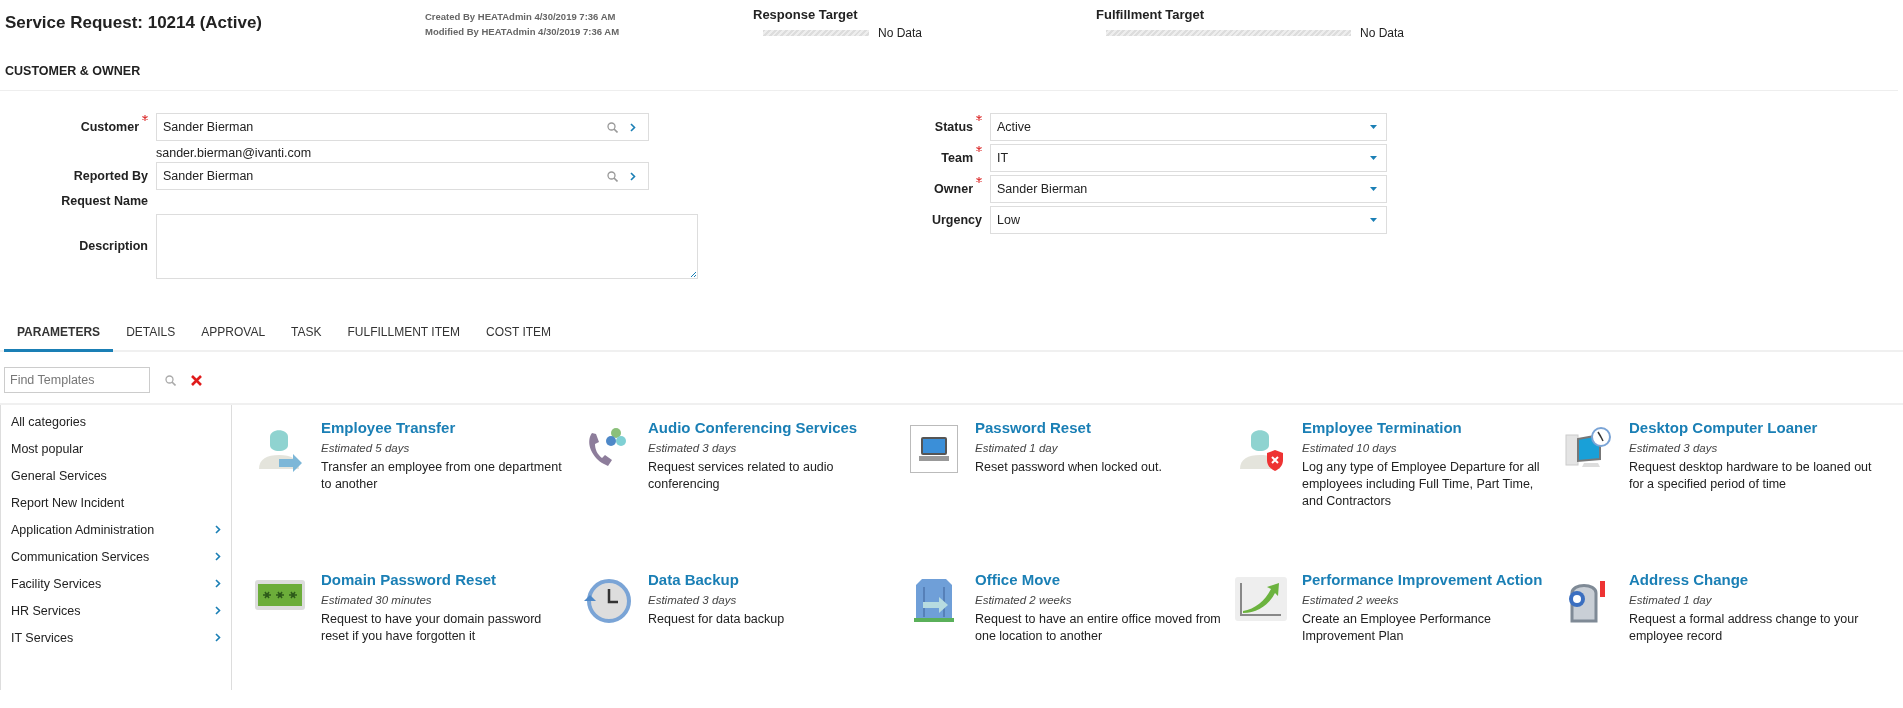  Describe the element at coordinates (377, 600) in the screenshot. I see `template-estimate: Estimated 30 minutes` at that location.